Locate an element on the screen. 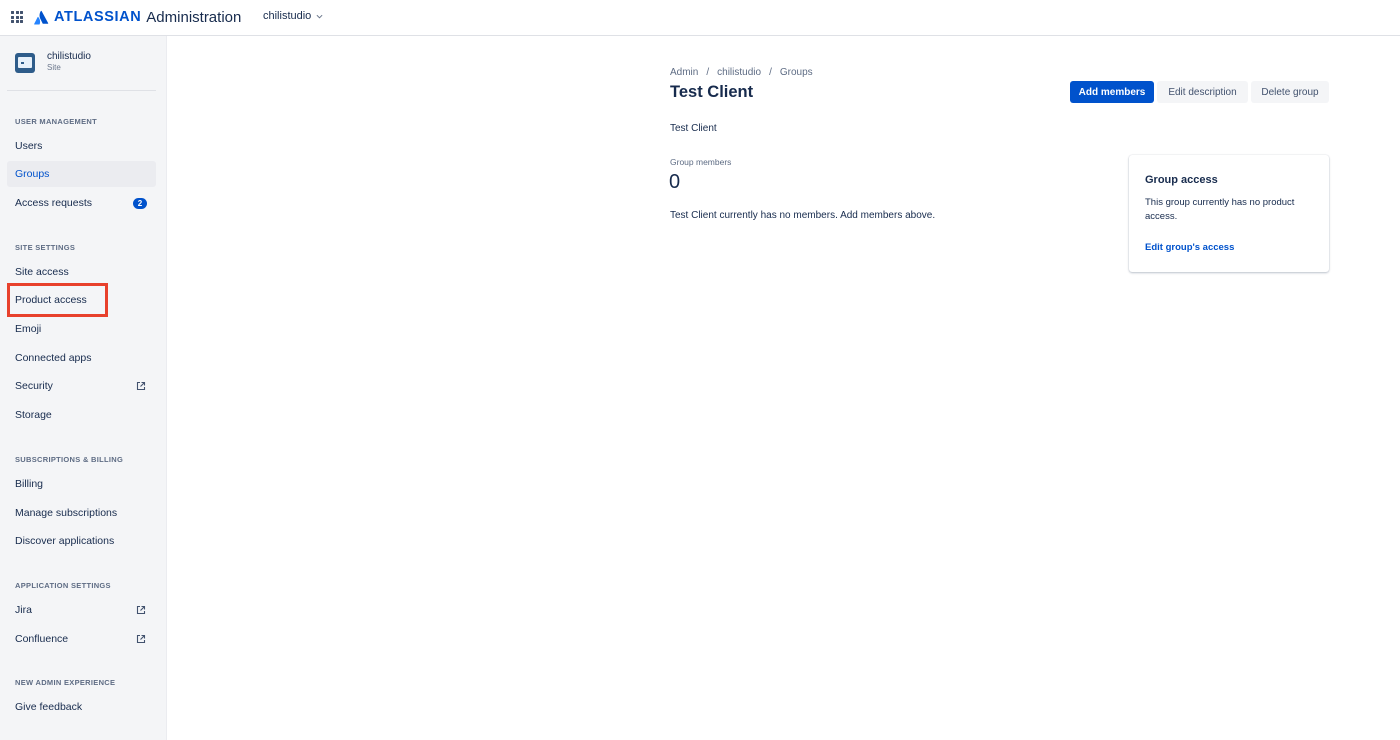  sidebar-item-storage: Storage is located at coordinates (81, 415).